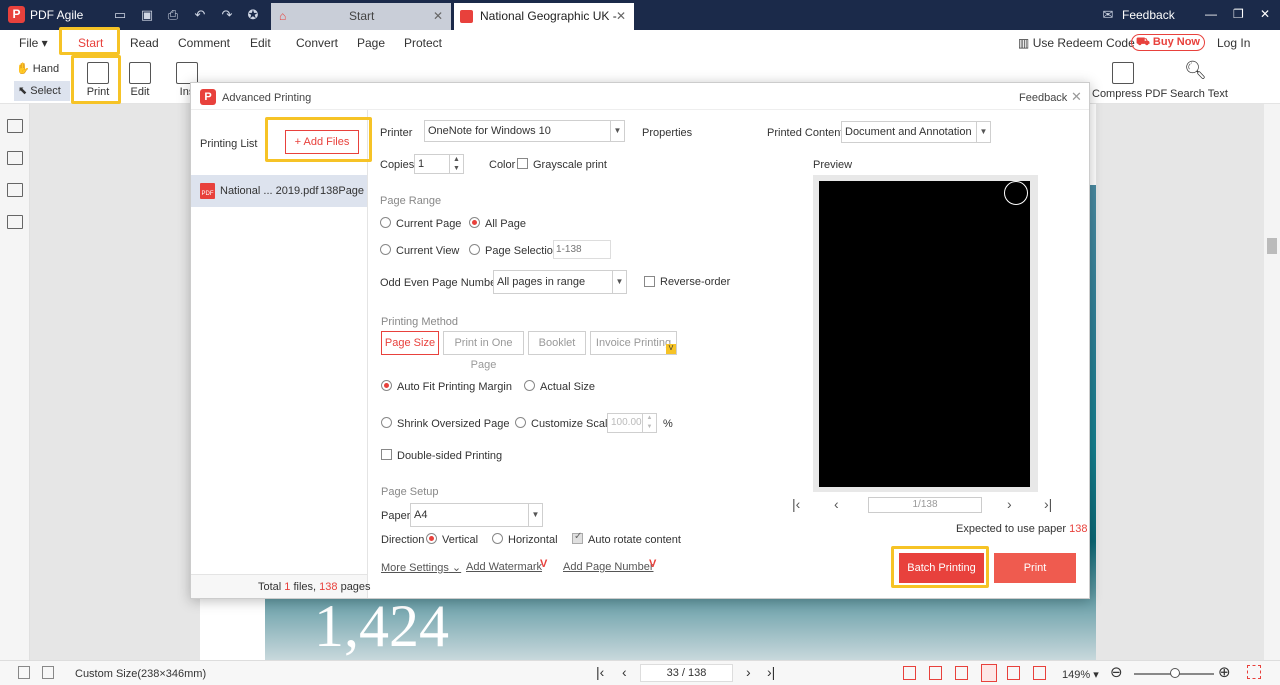 Image resolution: width=1280 pixels, height=685 pixels. Describe the element at coordinates (1108, 15) in the screenshot. I see `feedback-icon: ✉` at that location.